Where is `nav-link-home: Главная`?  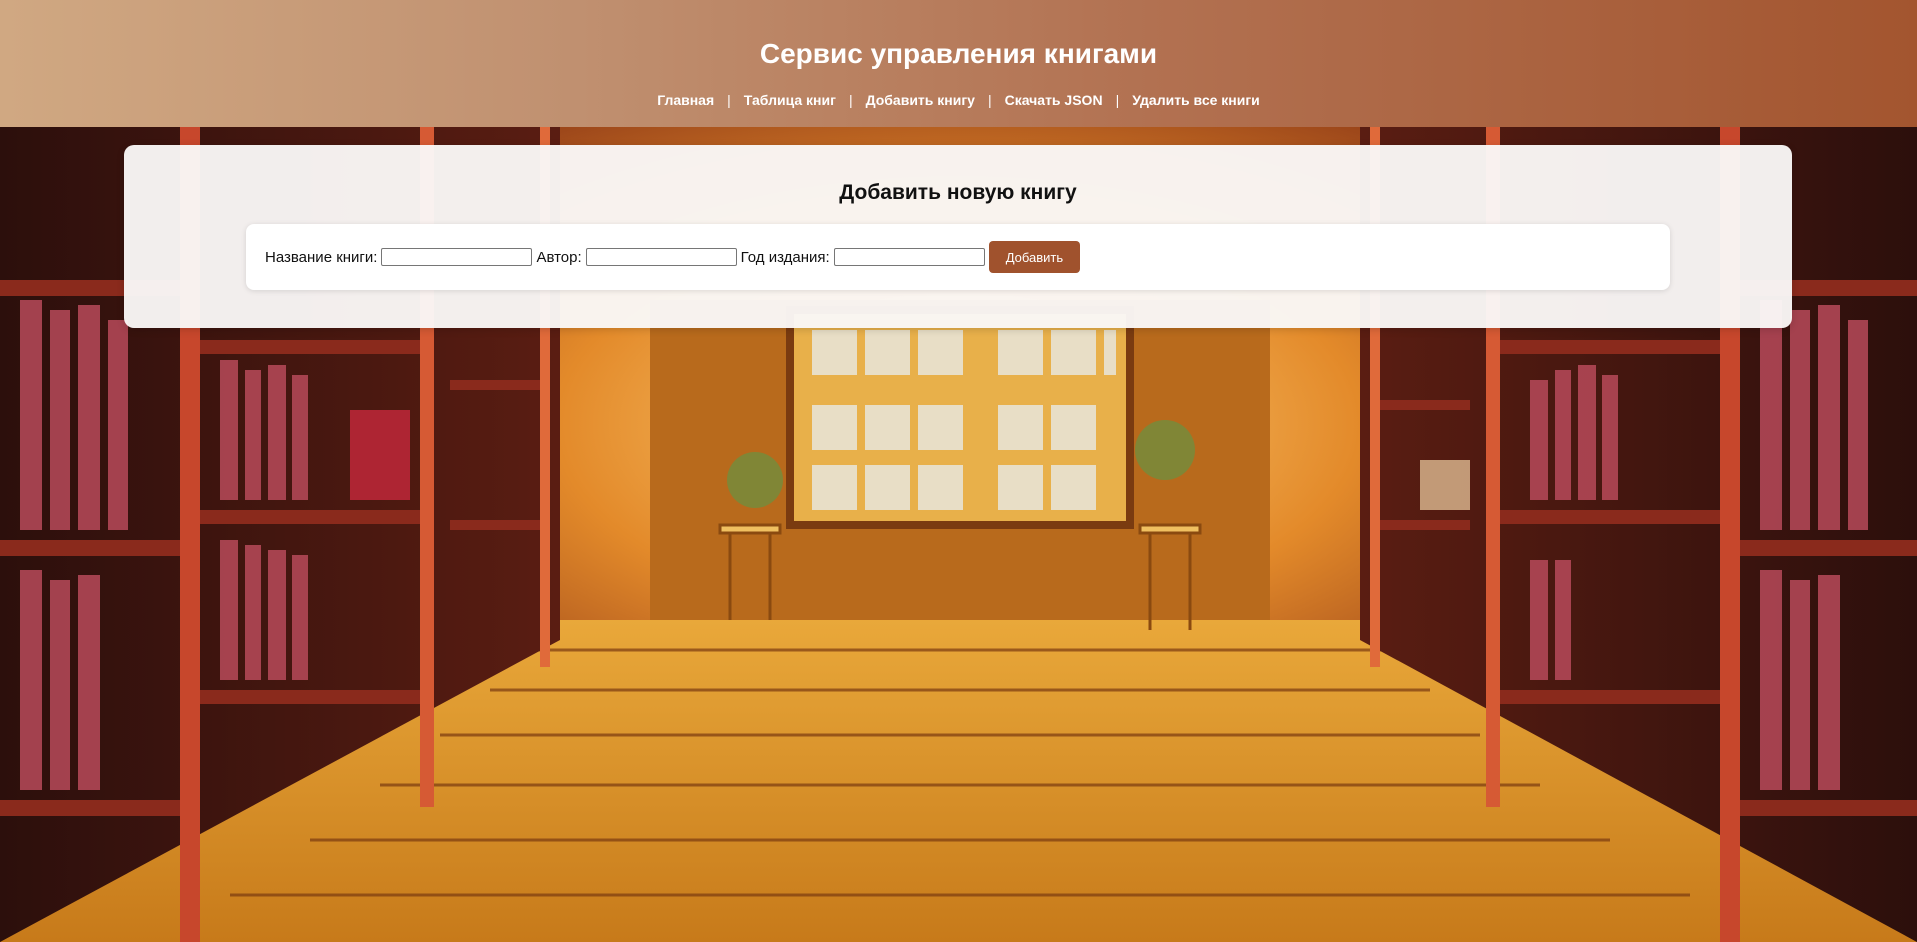 nav-link-home: Главная is located at coordinates (685, 100).